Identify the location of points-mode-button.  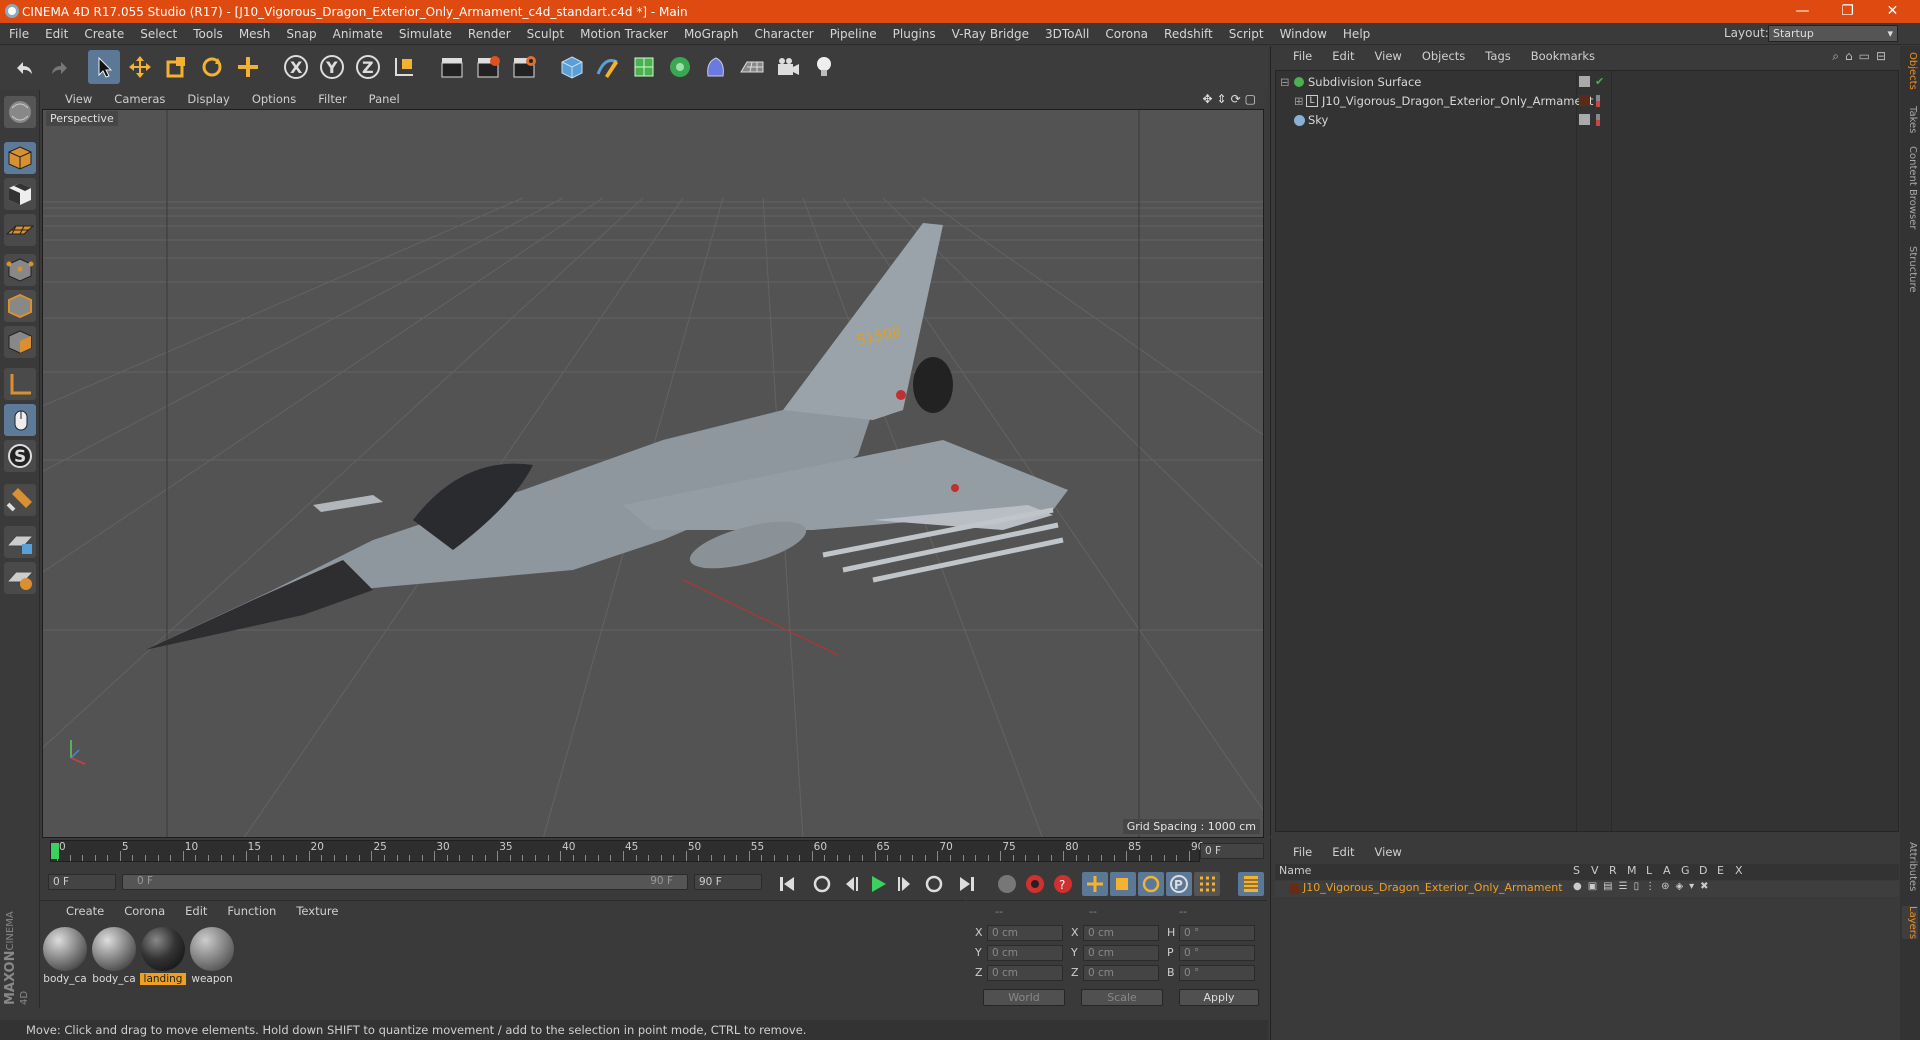
(20, 270).